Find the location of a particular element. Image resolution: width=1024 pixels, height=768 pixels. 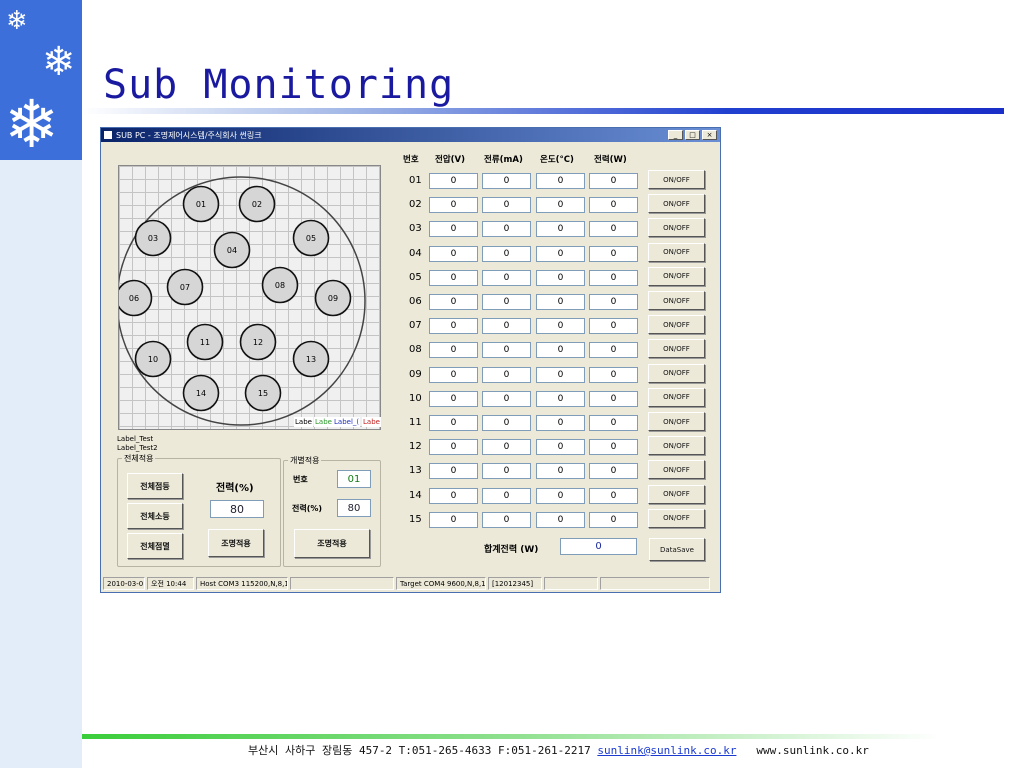

lamp-15: 15 is located at coordinates (263, 393).